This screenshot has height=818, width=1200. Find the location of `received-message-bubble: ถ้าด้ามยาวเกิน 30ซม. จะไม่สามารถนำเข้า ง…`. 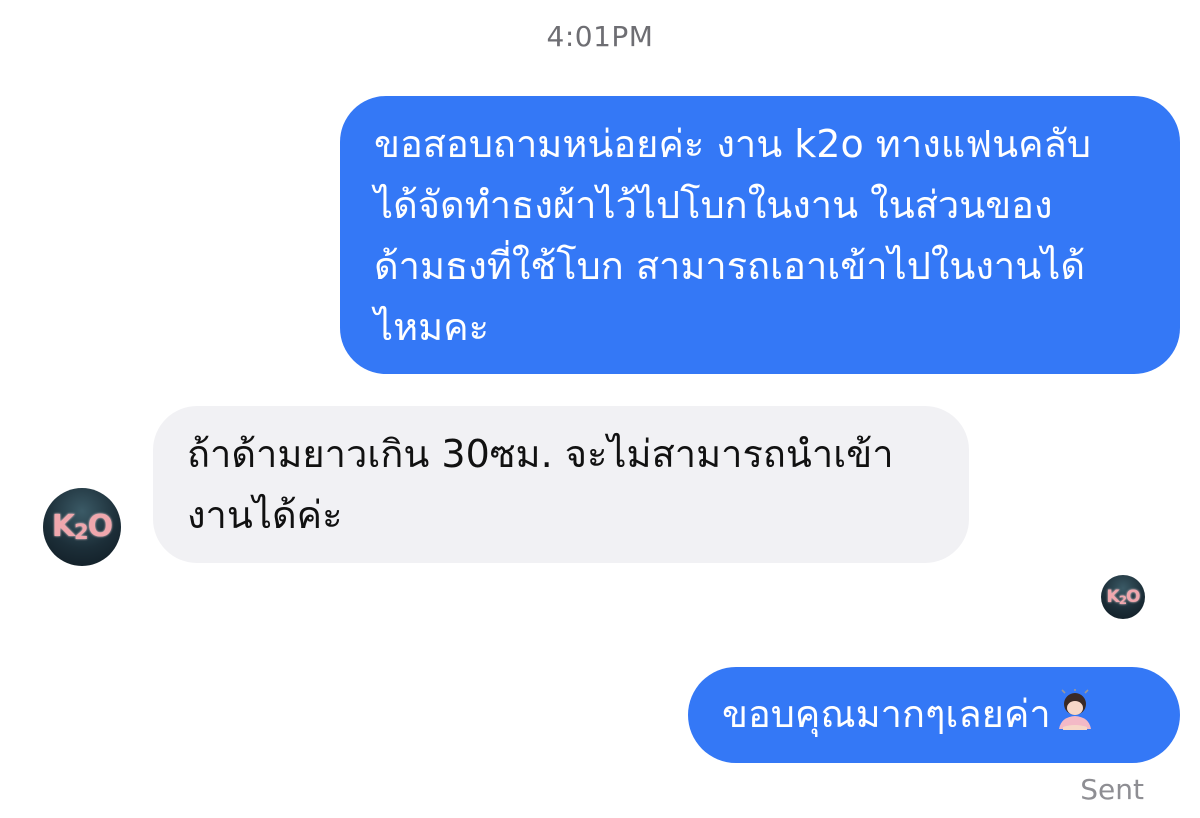

received-message-bubble: ถ้าด้ามยาวเกิน 30ซม. จะไม่สามารถนำเข้า ง… is located at coordinates (561, 484).